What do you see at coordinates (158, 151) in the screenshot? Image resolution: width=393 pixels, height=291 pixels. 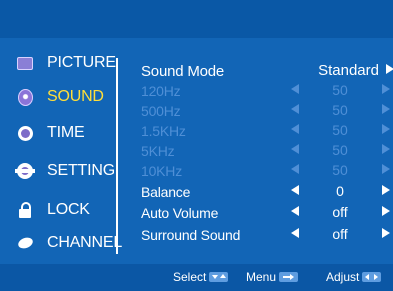 I see `eq-band-label: 5KHz` at bounding box center [158, 151].